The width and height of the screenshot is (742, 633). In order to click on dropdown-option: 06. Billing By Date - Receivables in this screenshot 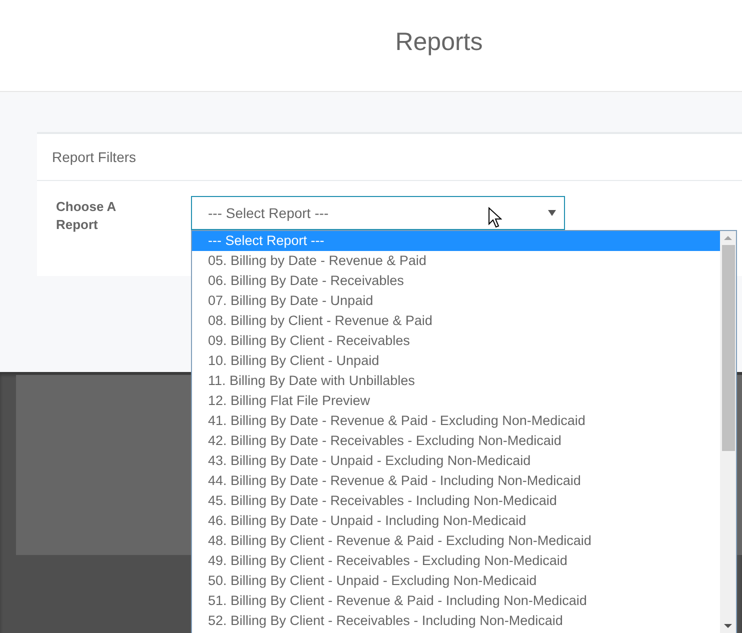, I will do `click(456, 281)`.